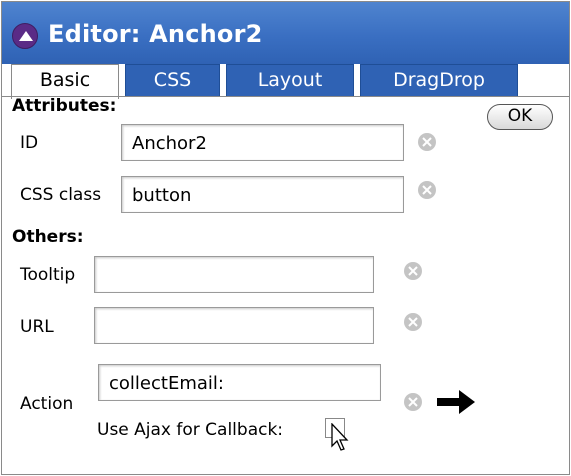 This screenshot has width=571, height=476. Describe the element at coordinates (172, 80) in the screenshot. I see `tab-css: CSS` at that location.